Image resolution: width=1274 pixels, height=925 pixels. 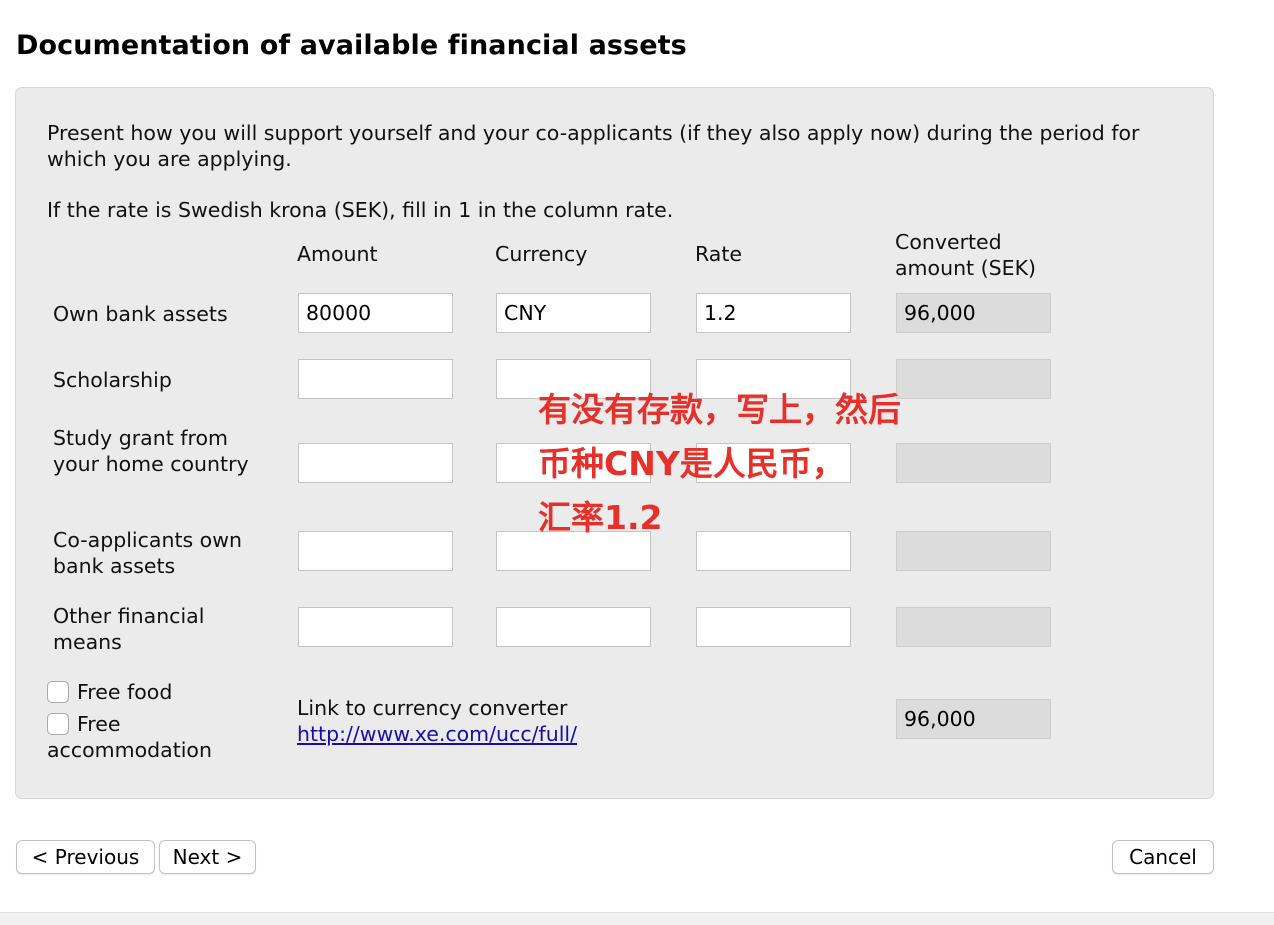 What do you see at coordinates (973, 627) in the screenshot?
I see `other-means-converted-field` at bounding box center [973, 627].